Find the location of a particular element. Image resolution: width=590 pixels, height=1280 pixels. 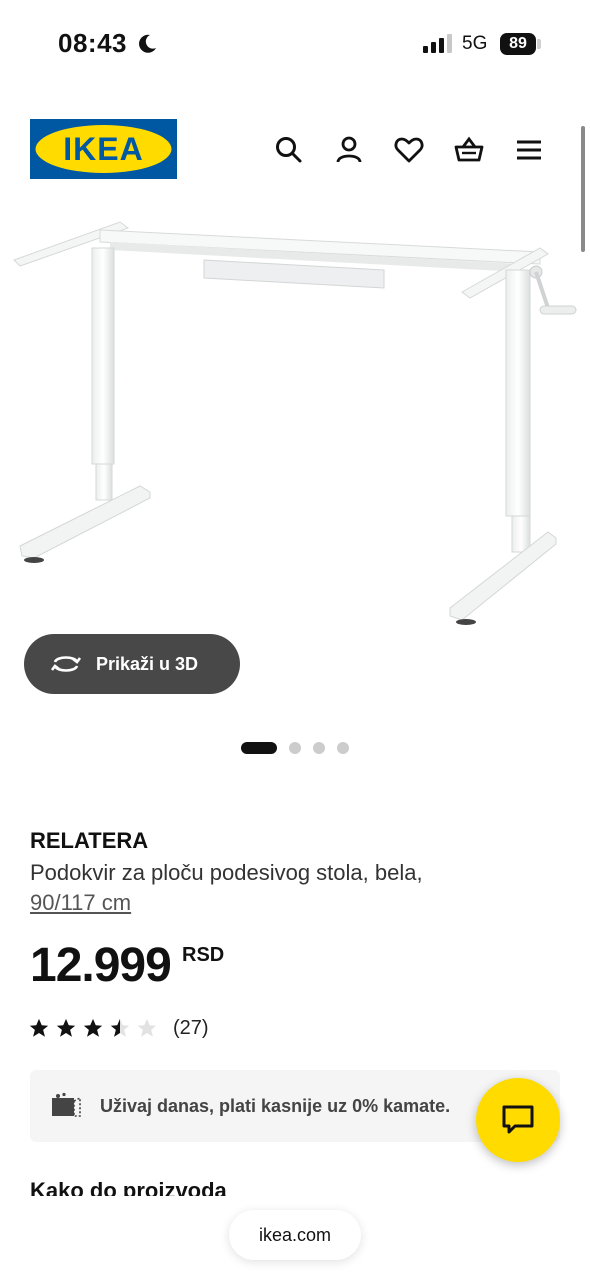

logo-graphic: IKEA is located at coordinates (103, 149).